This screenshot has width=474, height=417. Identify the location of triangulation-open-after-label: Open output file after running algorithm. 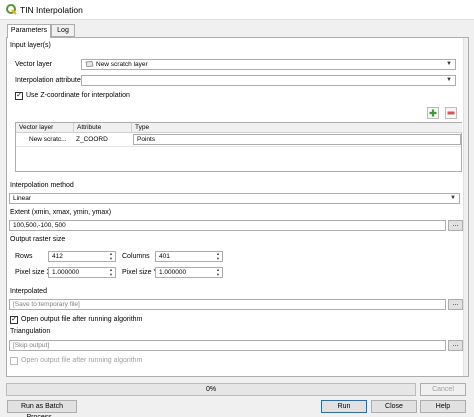
(82, 360).